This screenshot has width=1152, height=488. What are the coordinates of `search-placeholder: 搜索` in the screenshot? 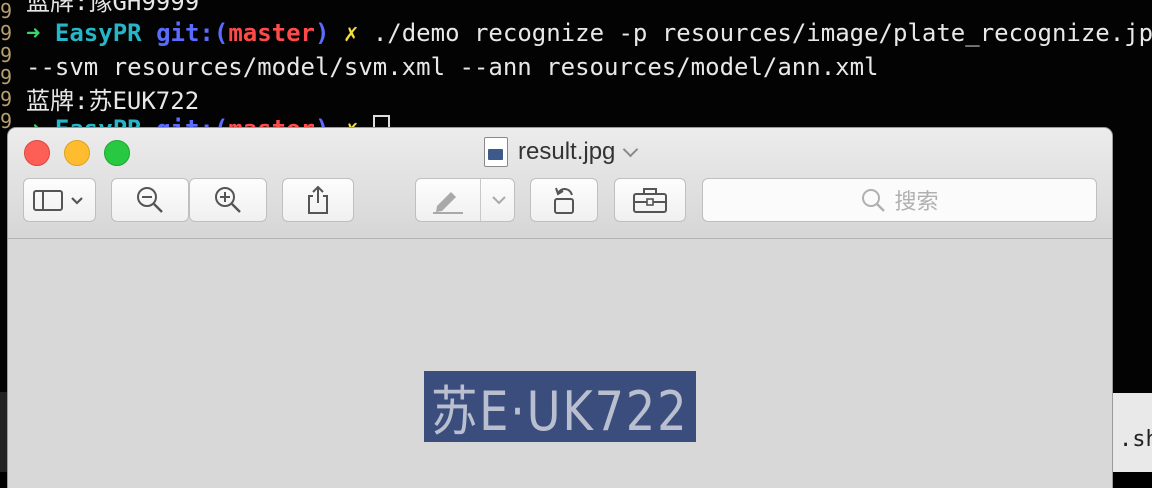 It's located at (916, 202).